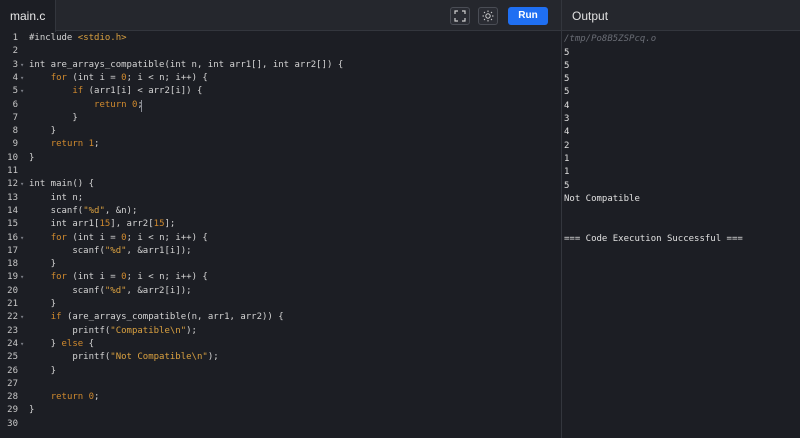 Image resolution: width=800 pixels, height=438 pixels. Describe the element at coordinates (280, 238) in the screenshot. I see `code-line: 16 ▾ for (int i = 0; i < n; i++) {` at that location.